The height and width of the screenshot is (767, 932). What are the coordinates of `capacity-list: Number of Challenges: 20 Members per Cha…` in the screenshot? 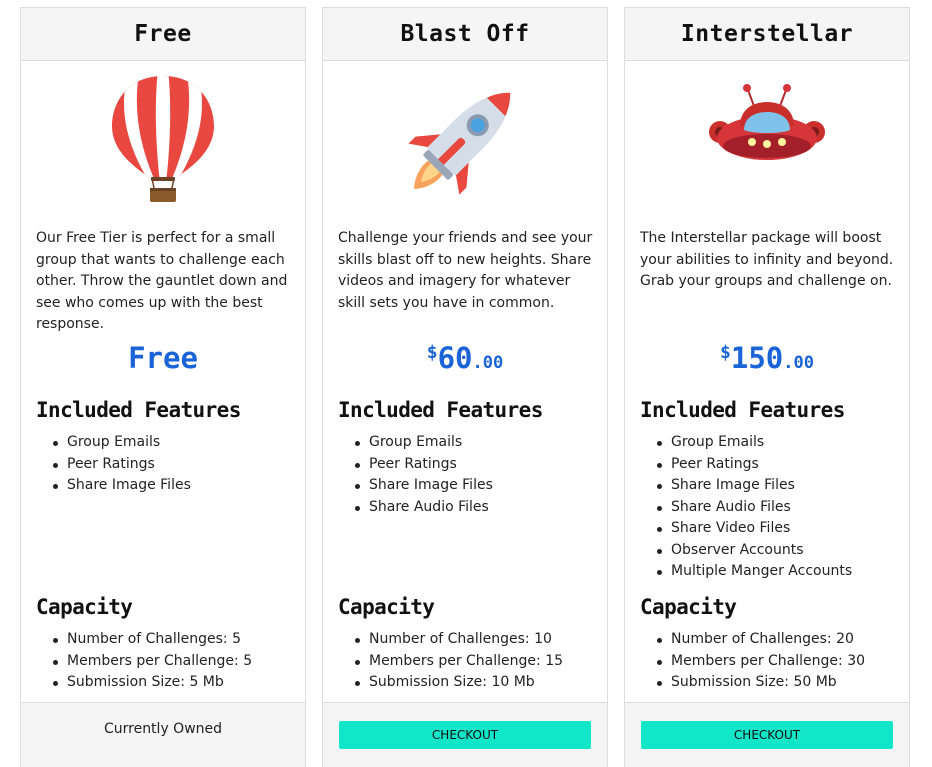 It's located at (780, 661).